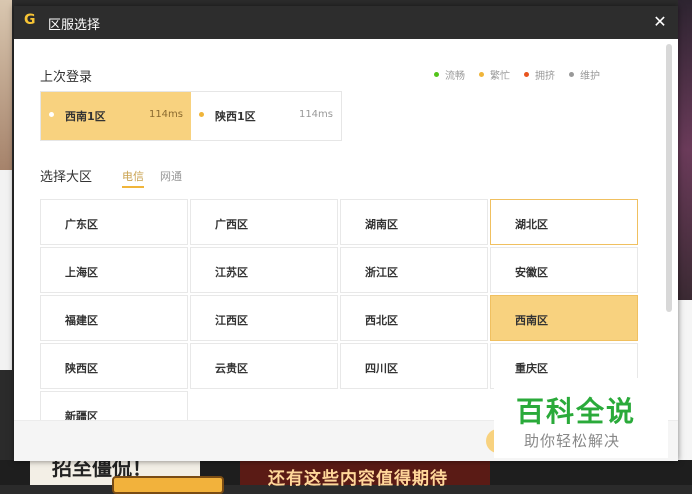 The width and height of the screenshot is (692, 494). What do you see at coordinates (358, 479) in the screenshot?
I see `background-banner-mid-text: 还有这些内容值得期待` at bounding box center [358, 479].